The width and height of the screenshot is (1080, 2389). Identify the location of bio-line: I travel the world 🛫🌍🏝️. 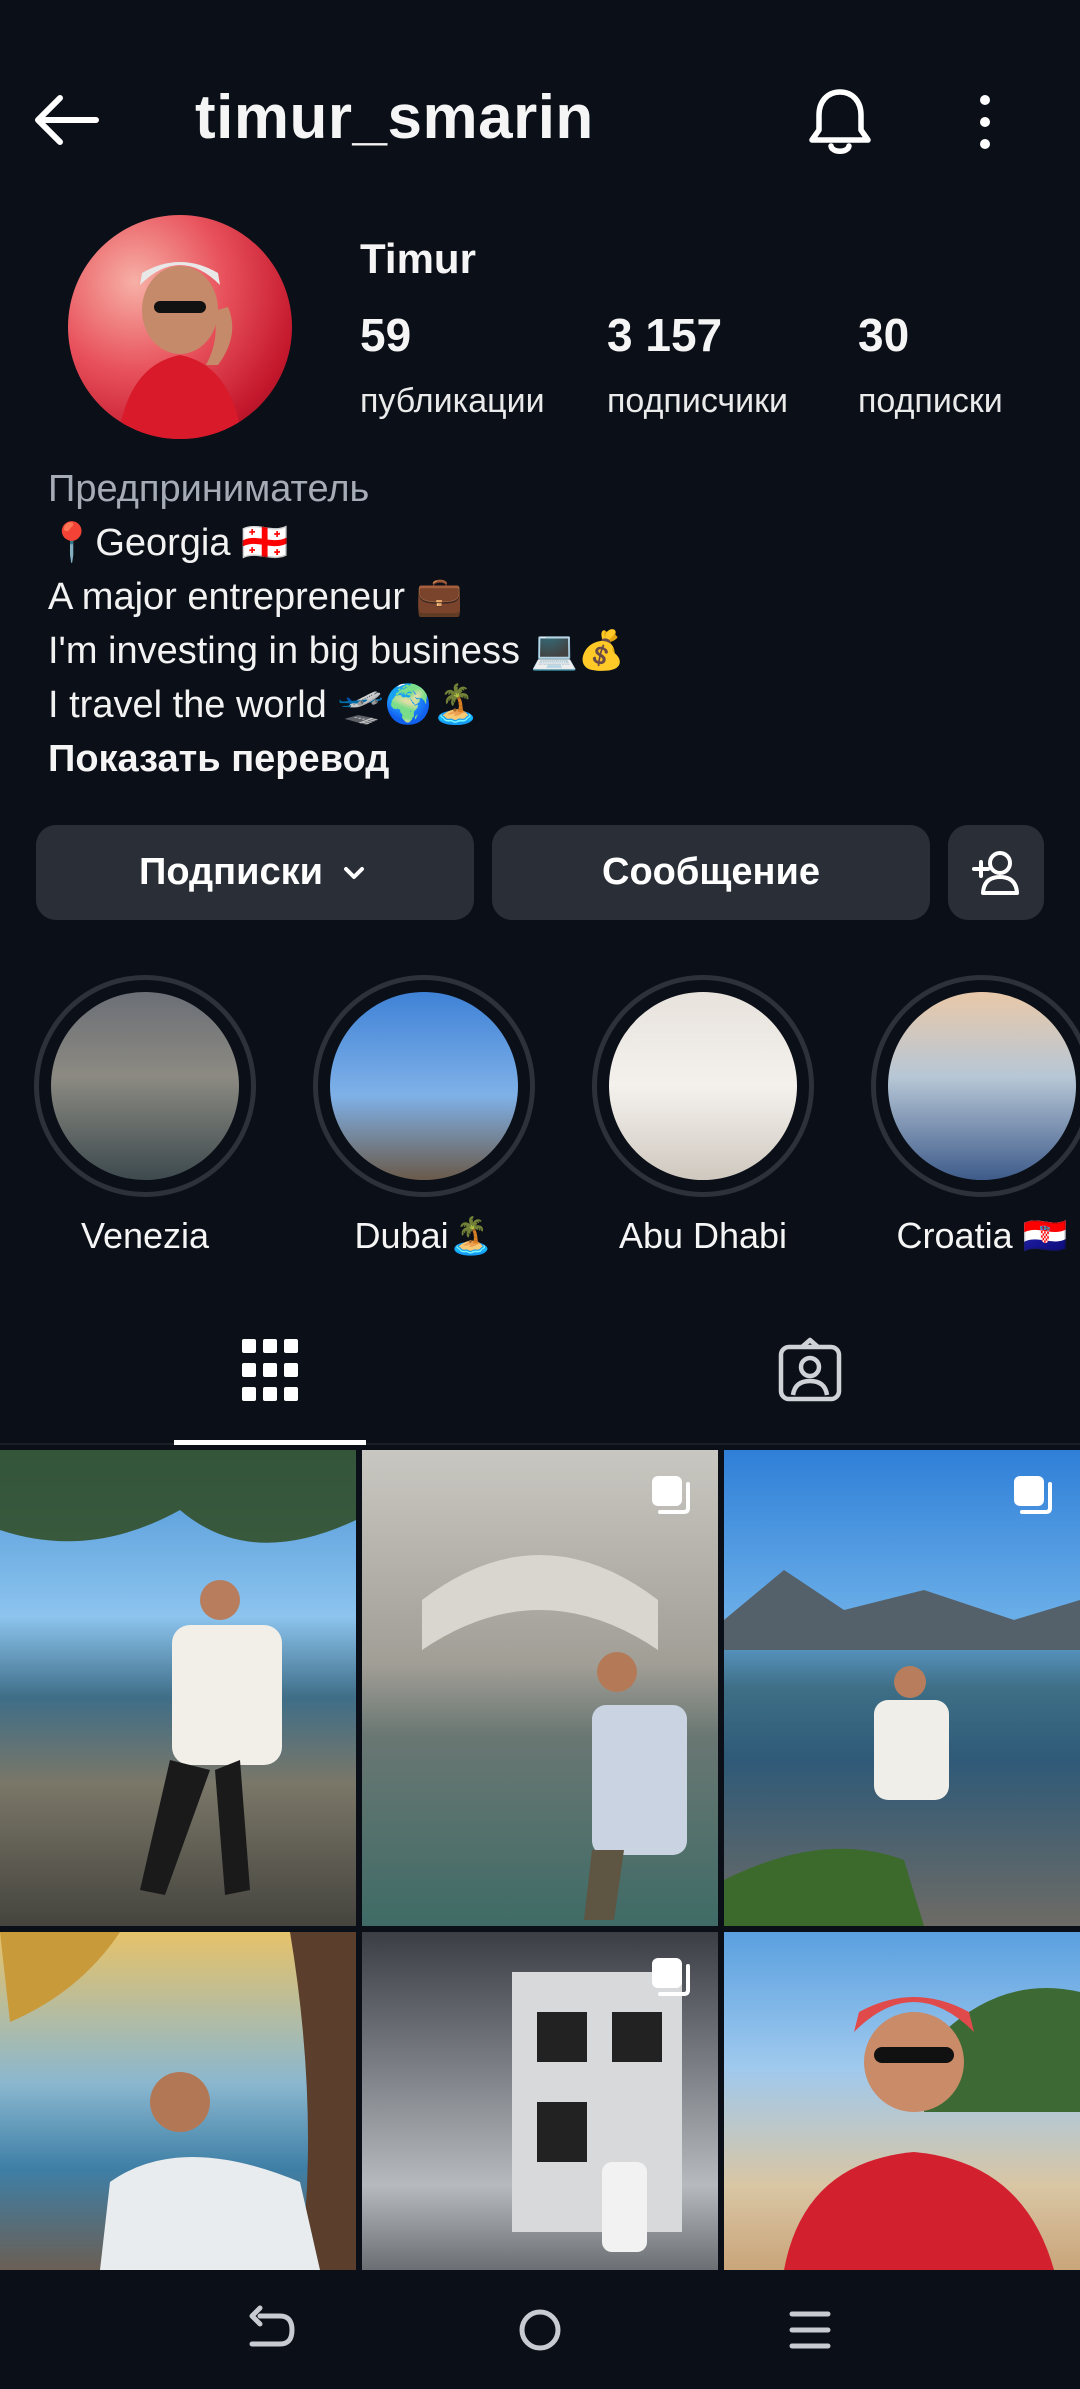
(264, 705).